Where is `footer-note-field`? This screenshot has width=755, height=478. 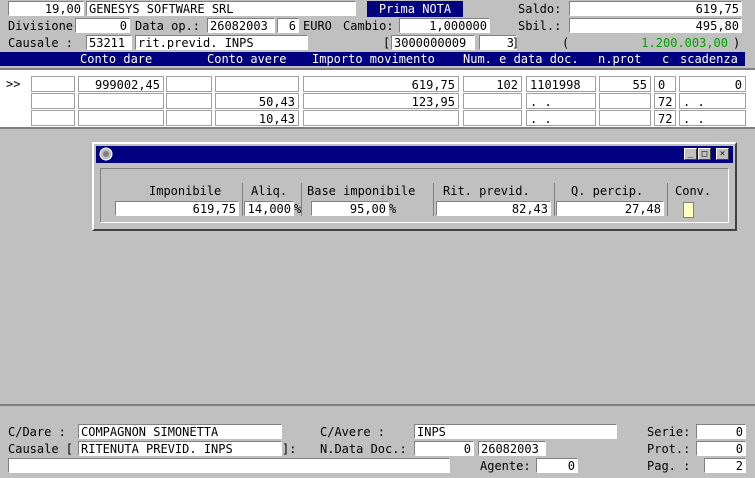 footer-note-field is located at coordinates (229, 465).